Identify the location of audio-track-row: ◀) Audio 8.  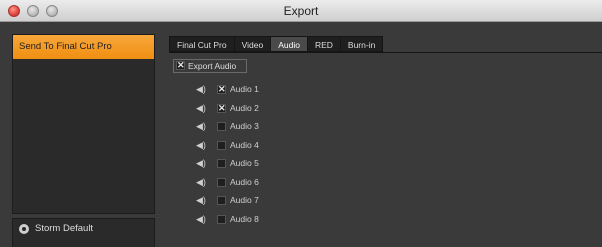
(301, 219).